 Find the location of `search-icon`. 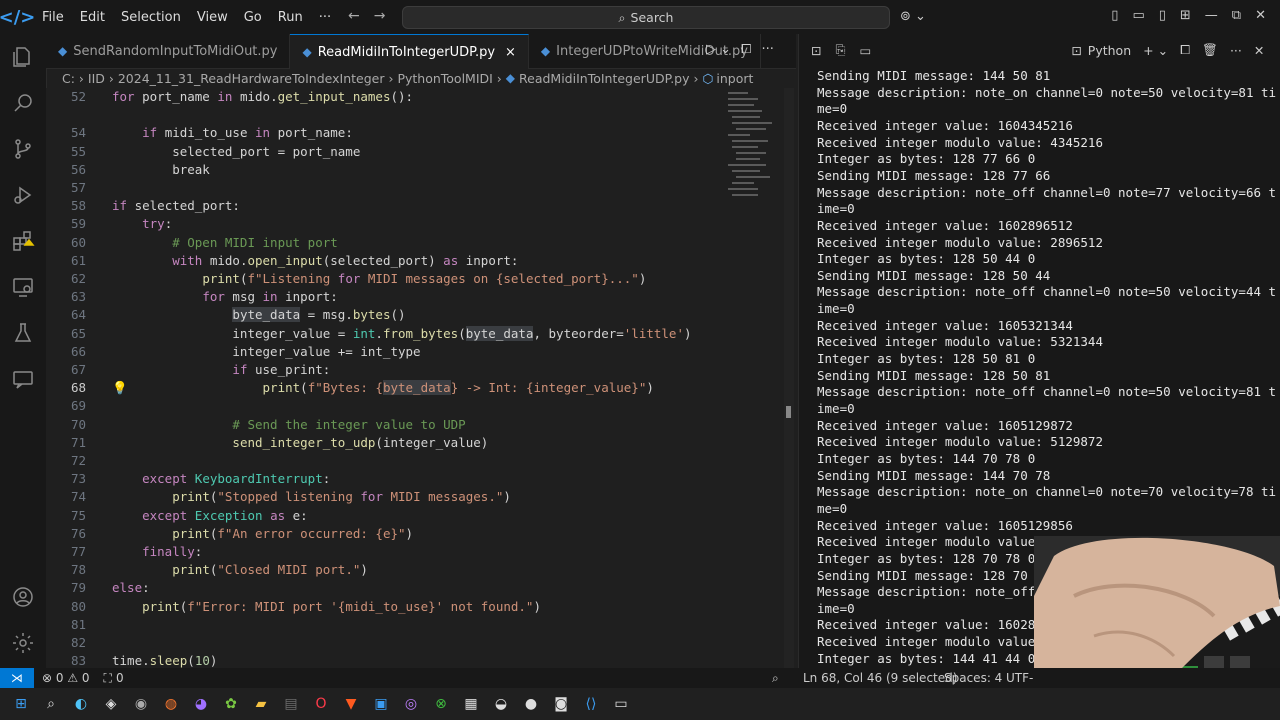

search-icon is located at coordinates (23, 103).